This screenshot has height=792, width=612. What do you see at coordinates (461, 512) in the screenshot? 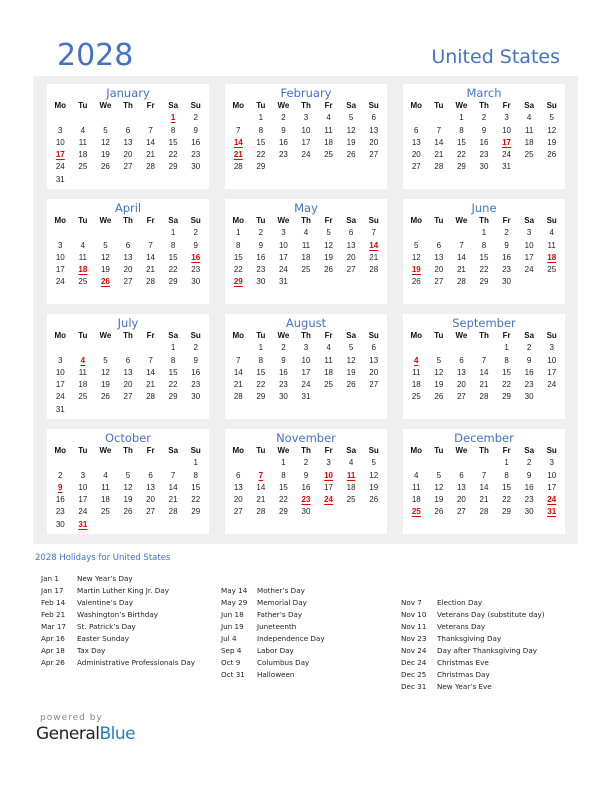
I see `day-cell: 27` at bounding box center [461, 512].